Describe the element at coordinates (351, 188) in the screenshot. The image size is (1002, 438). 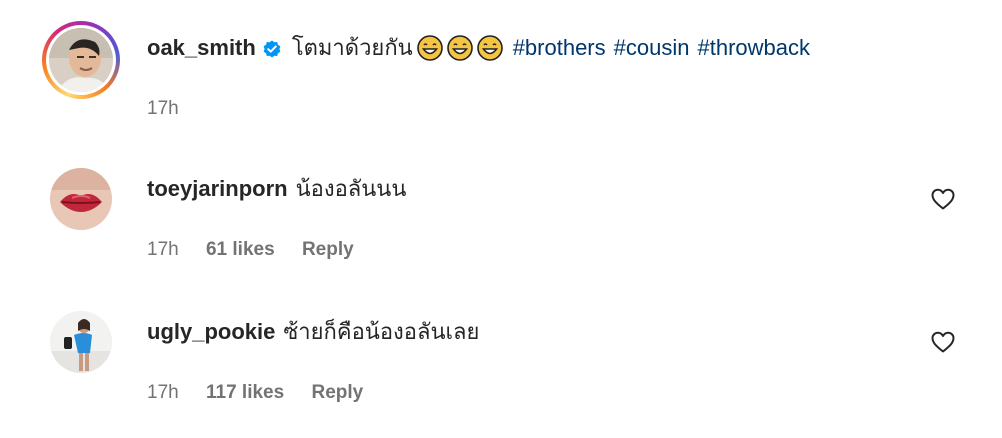
I see `comment-text: น้องอลันนน` at that location.